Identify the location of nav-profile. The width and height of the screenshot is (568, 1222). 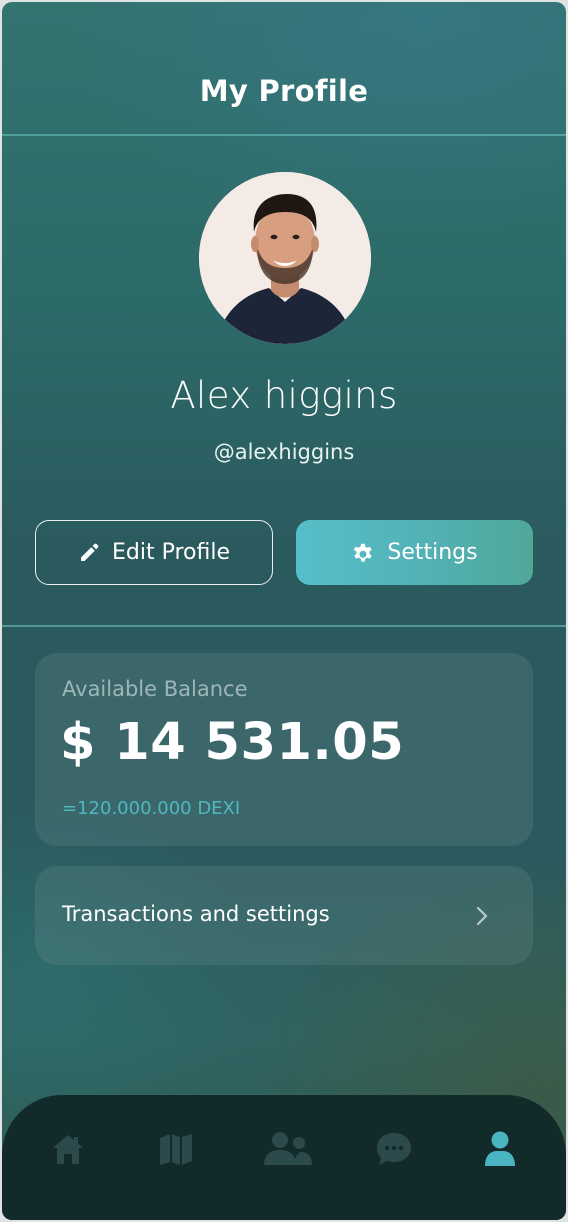
(500, 1151).